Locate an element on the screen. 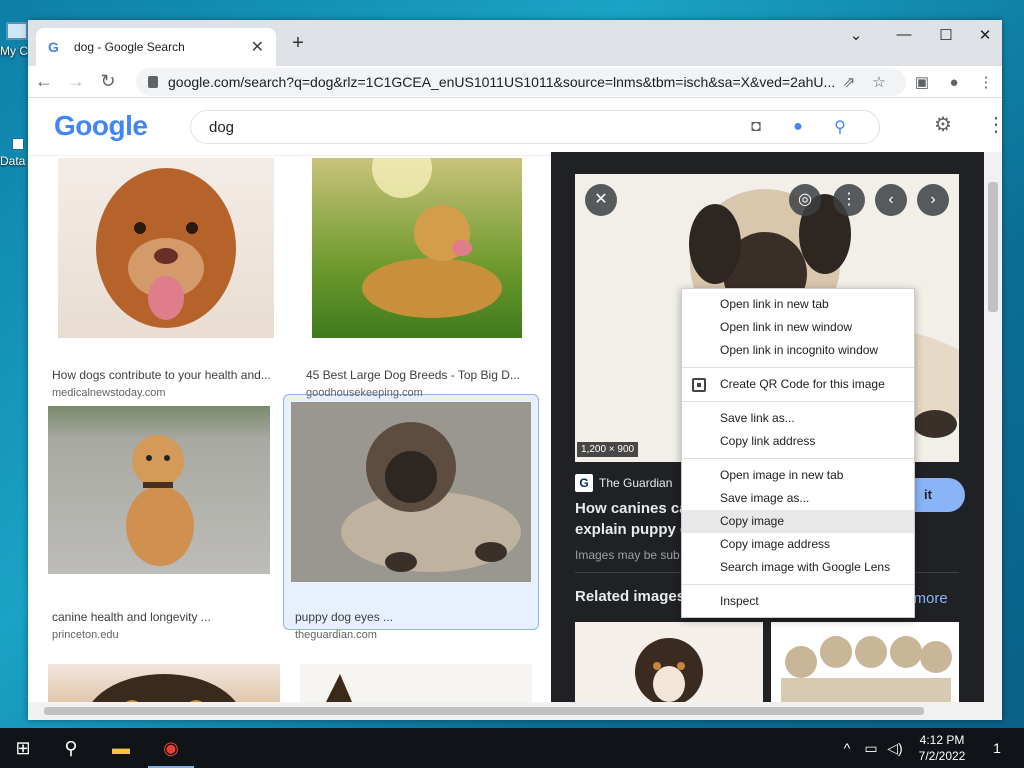 The image size is (1024, 768). pug-image is located at coordinates (431, 497).